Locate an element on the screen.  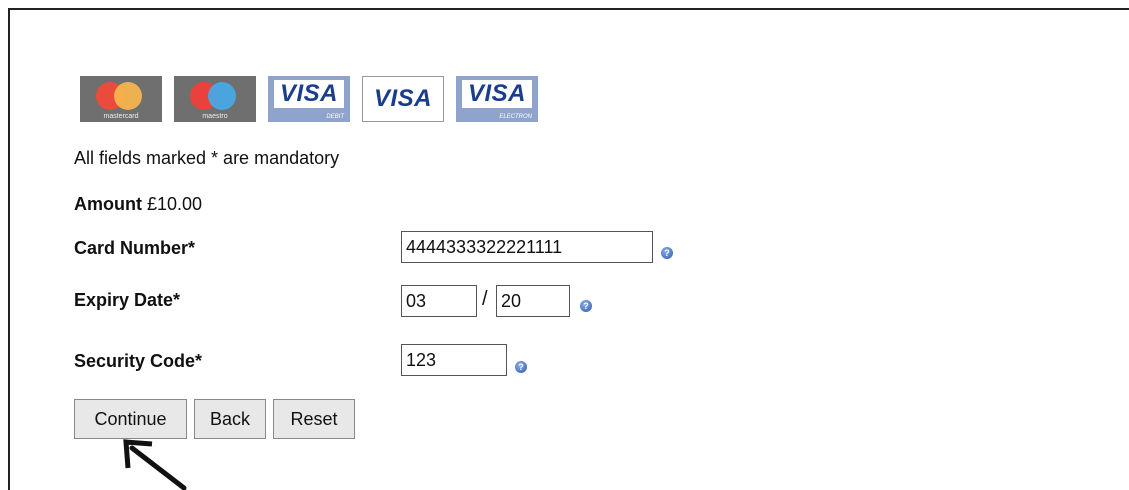
card-number-help-icon: ? is located at coordinates (667, 253).